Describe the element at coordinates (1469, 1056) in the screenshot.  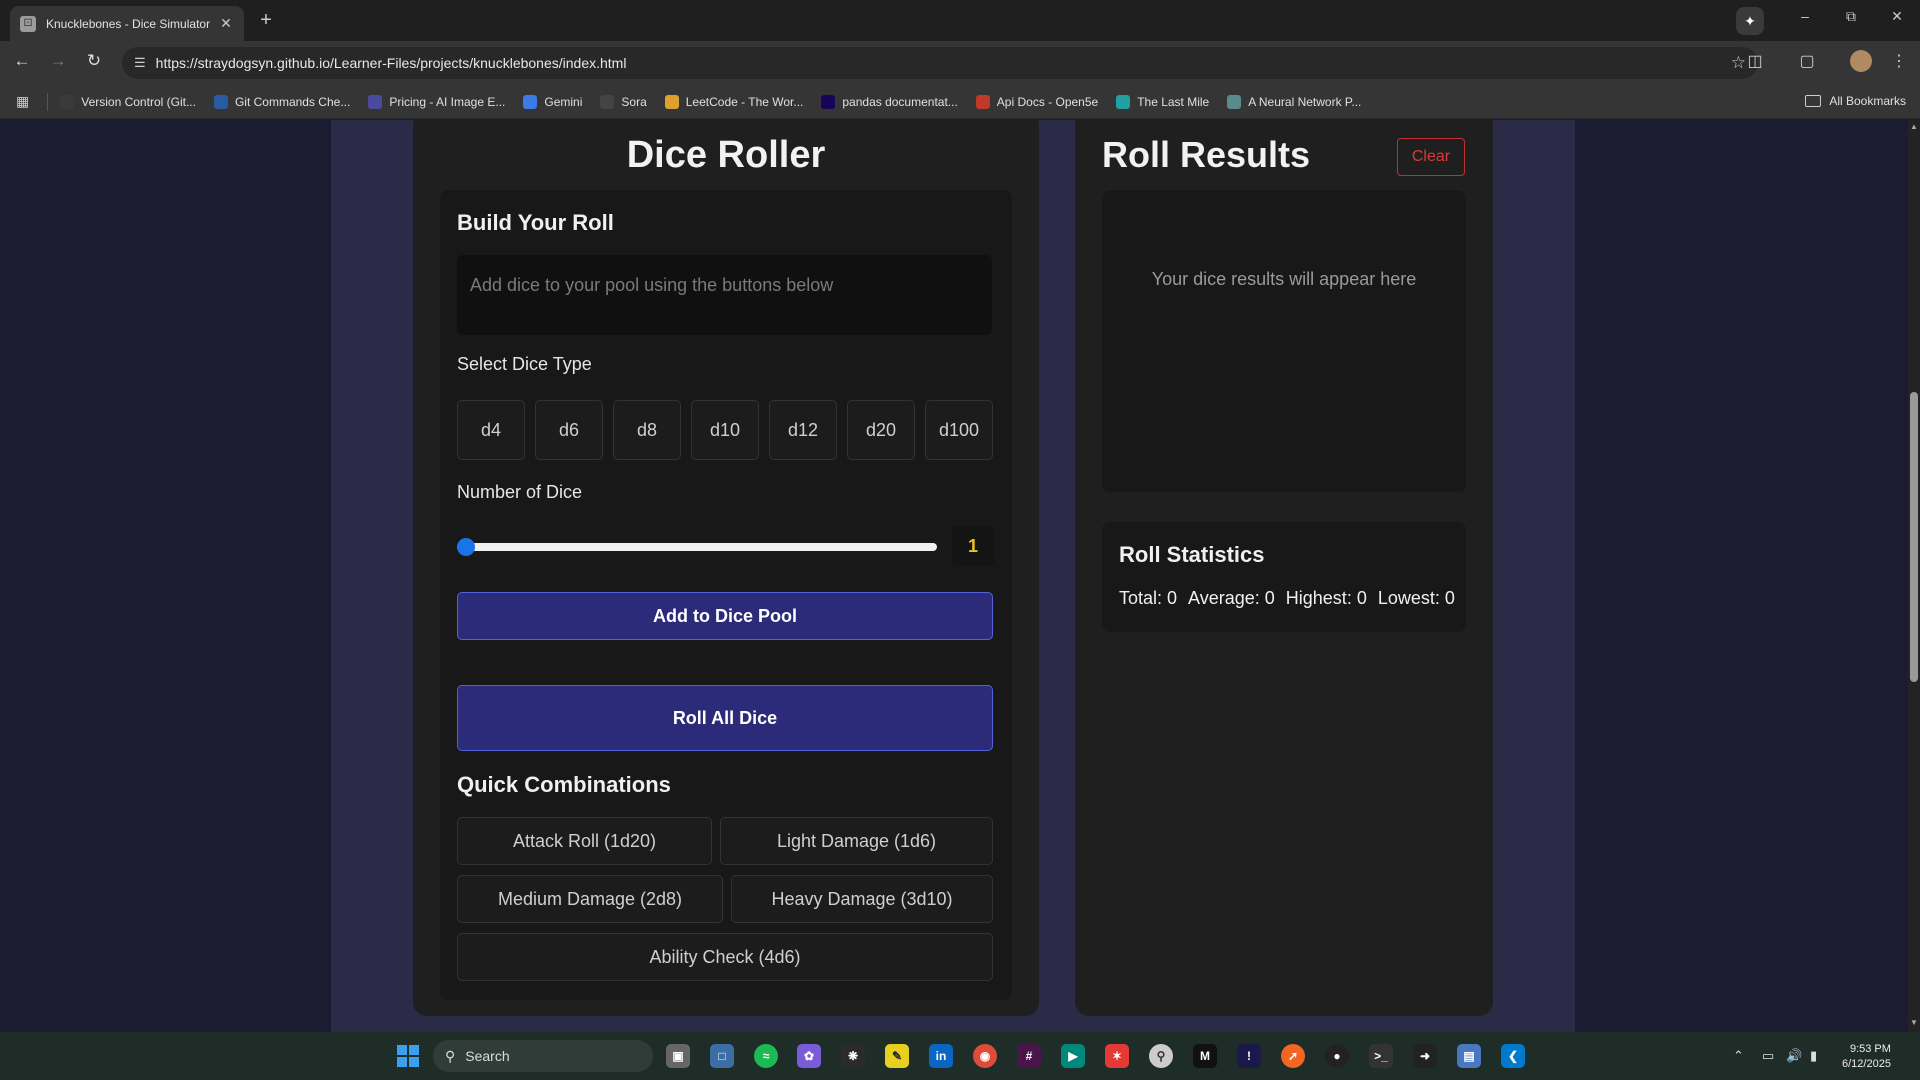
I see `file-app-icon: ▤` at that location.